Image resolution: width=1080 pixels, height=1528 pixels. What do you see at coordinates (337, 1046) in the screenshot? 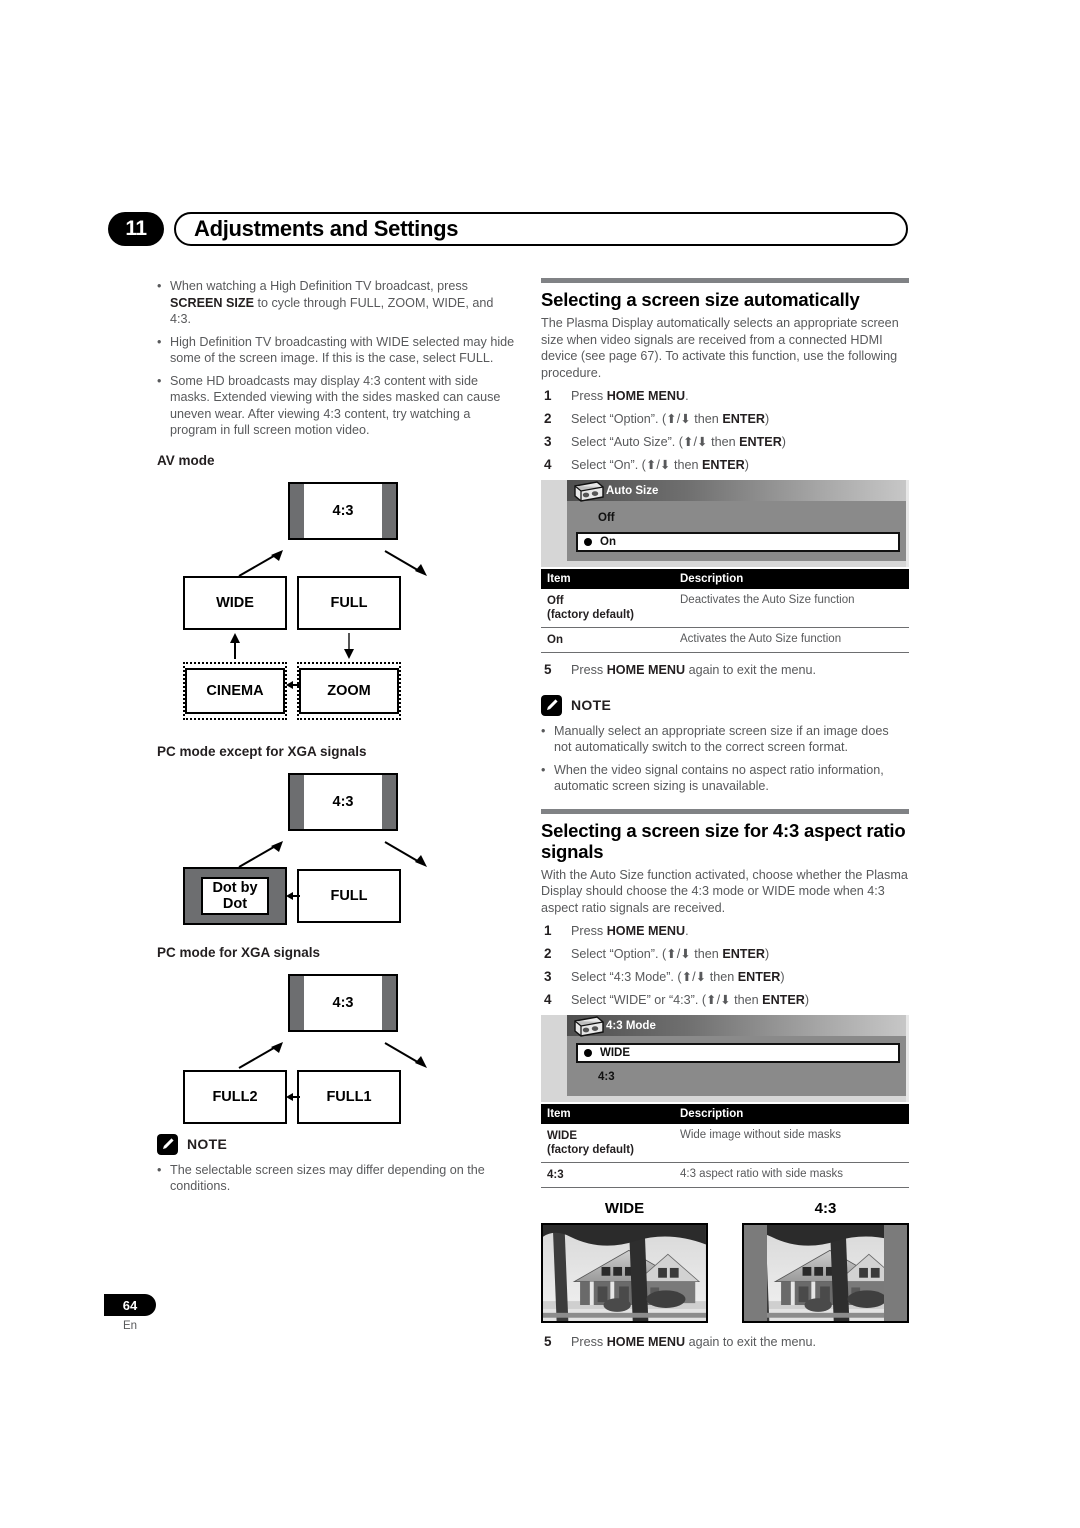
I see `xga-mode-diagram: 4:3 FULL2 FULL1` at bounding box center [337, 1046].